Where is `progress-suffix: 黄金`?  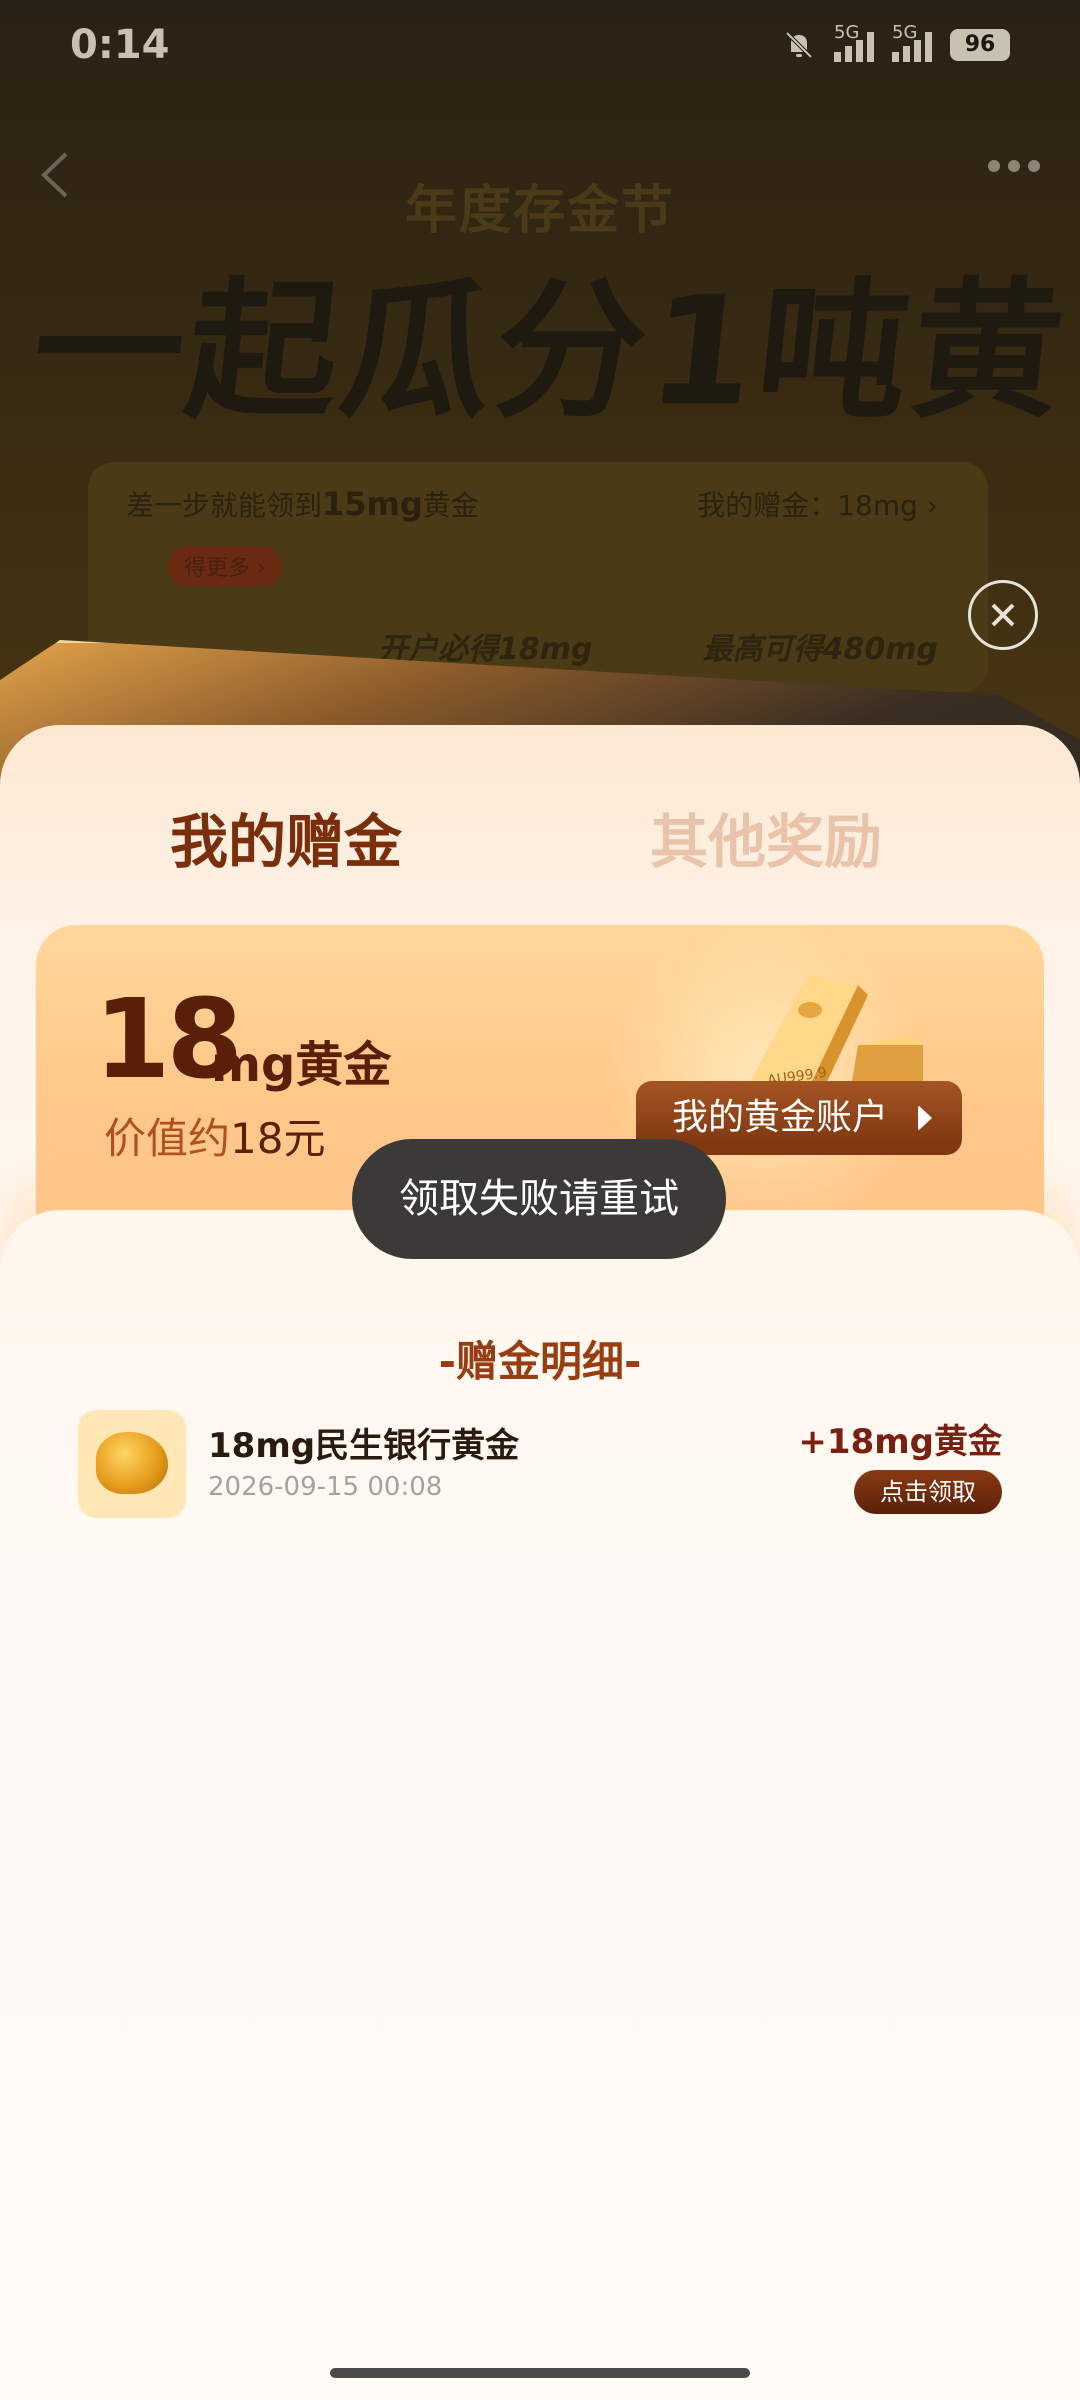
progress-suffix: 黄金 is located at coordinates (450, 505).